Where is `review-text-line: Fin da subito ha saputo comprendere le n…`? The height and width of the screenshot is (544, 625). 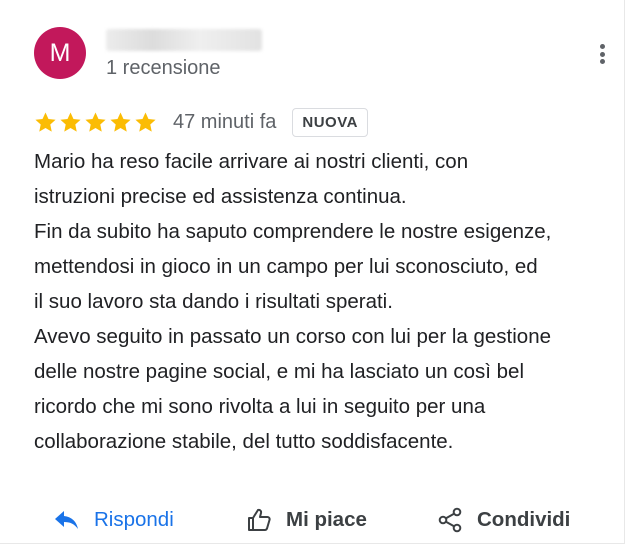 review-text-line: Fin da subito ha saputo comprendere le n… is located at coordinates (293, 231).